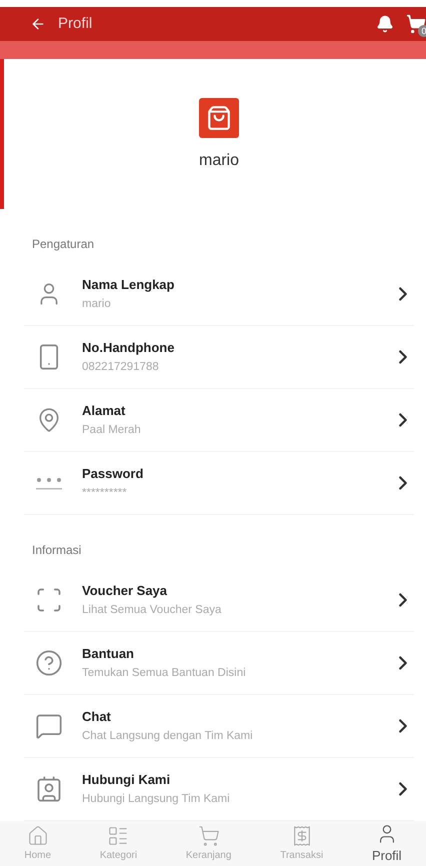 The width and height of the screenshot is (426, 866). What do you see at coordinates (49, 726) in the screenshot?
I see `chat-icon` at bounding box center [49, 726].